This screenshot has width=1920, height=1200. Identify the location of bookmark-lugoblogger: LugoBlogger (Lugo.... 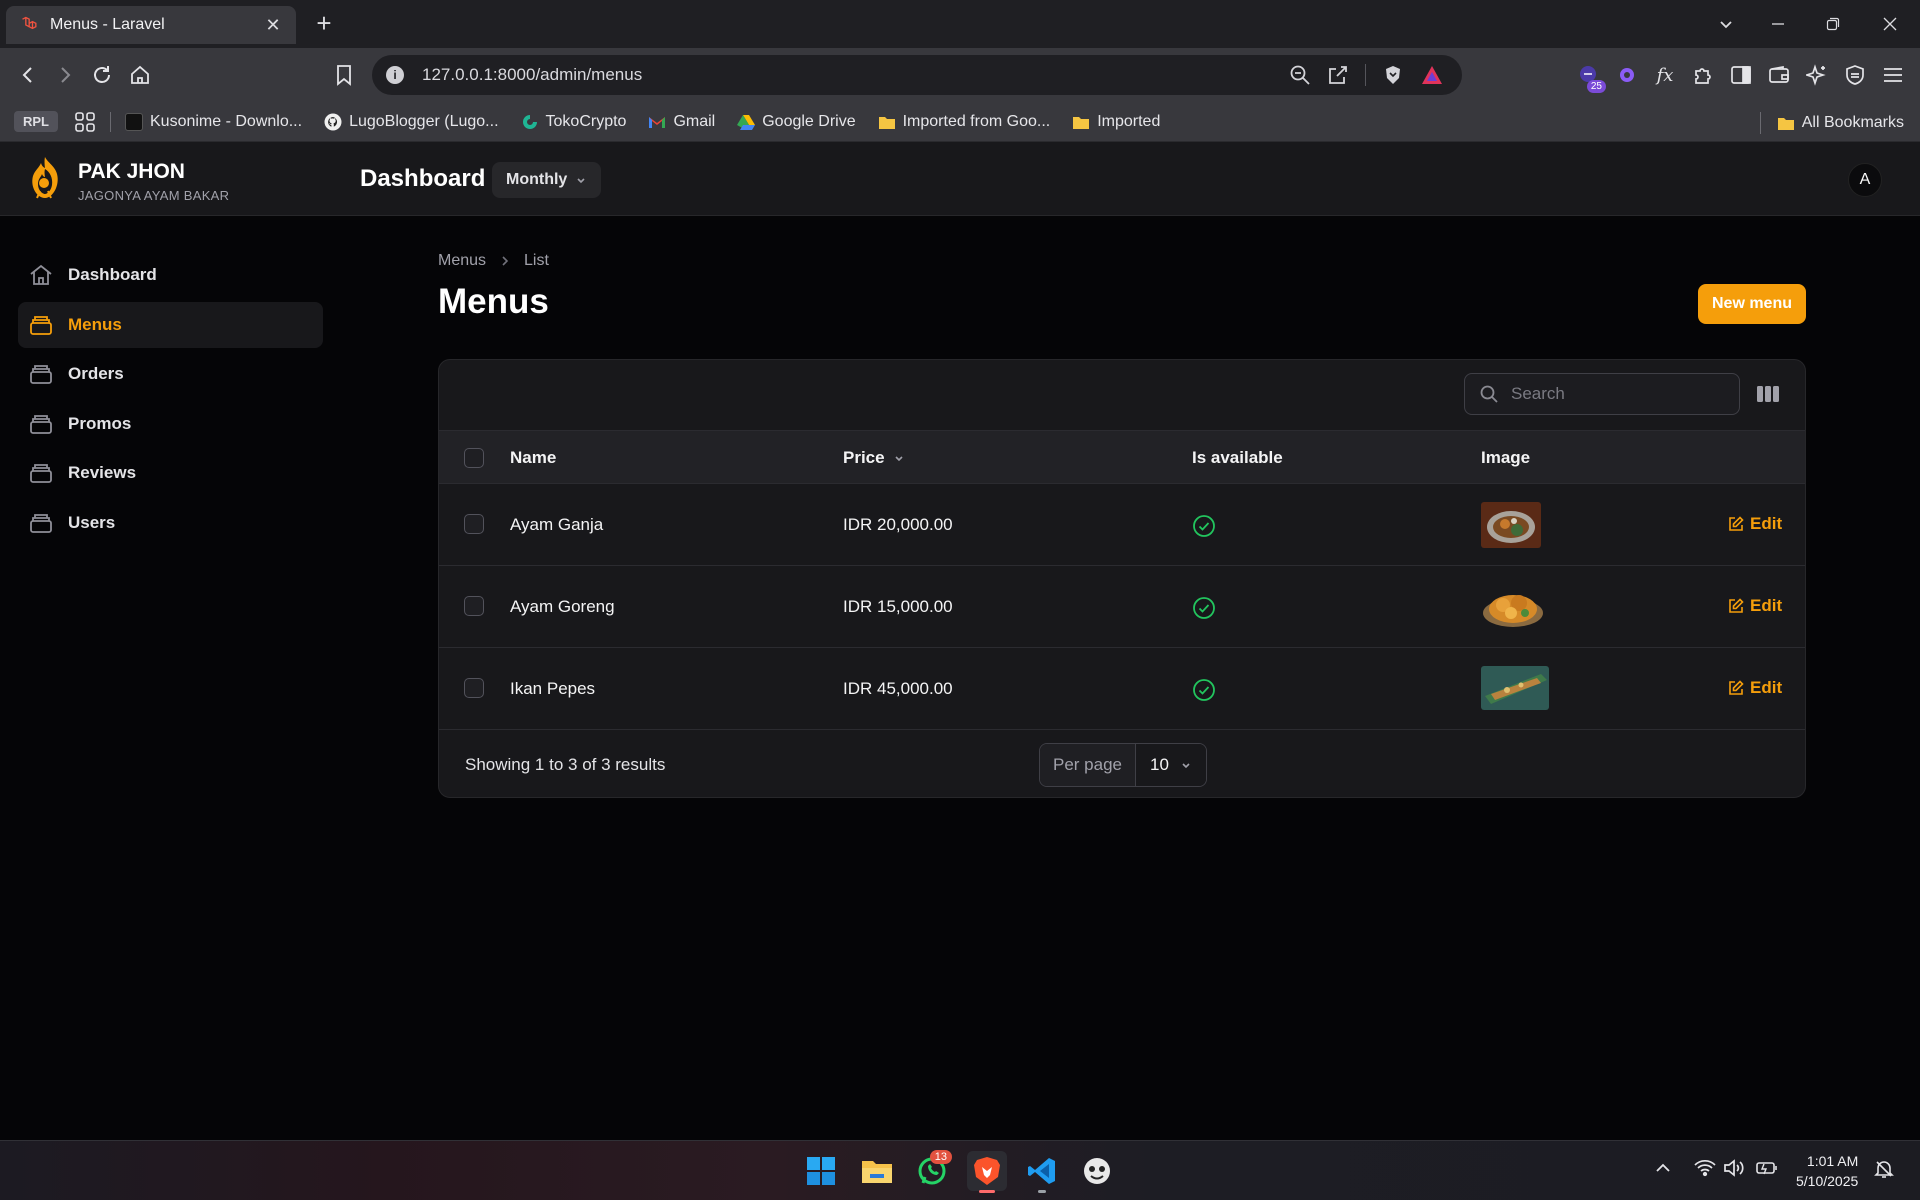
(411, 122).